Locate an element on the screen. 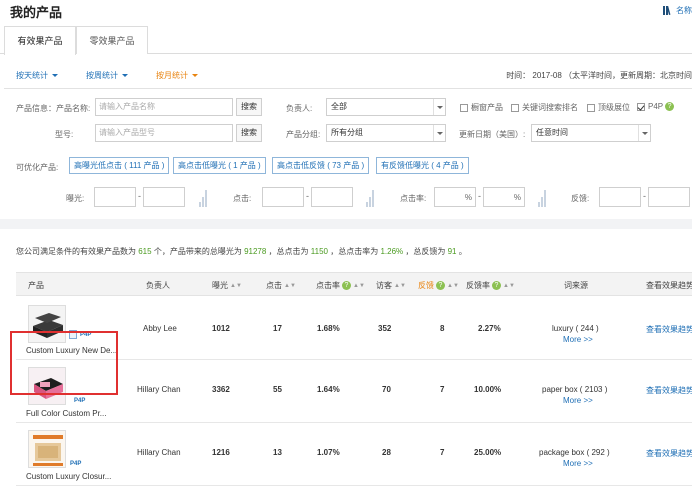  header-ctr: 点击率? ▲▼ is located at coordinates (340, 285).